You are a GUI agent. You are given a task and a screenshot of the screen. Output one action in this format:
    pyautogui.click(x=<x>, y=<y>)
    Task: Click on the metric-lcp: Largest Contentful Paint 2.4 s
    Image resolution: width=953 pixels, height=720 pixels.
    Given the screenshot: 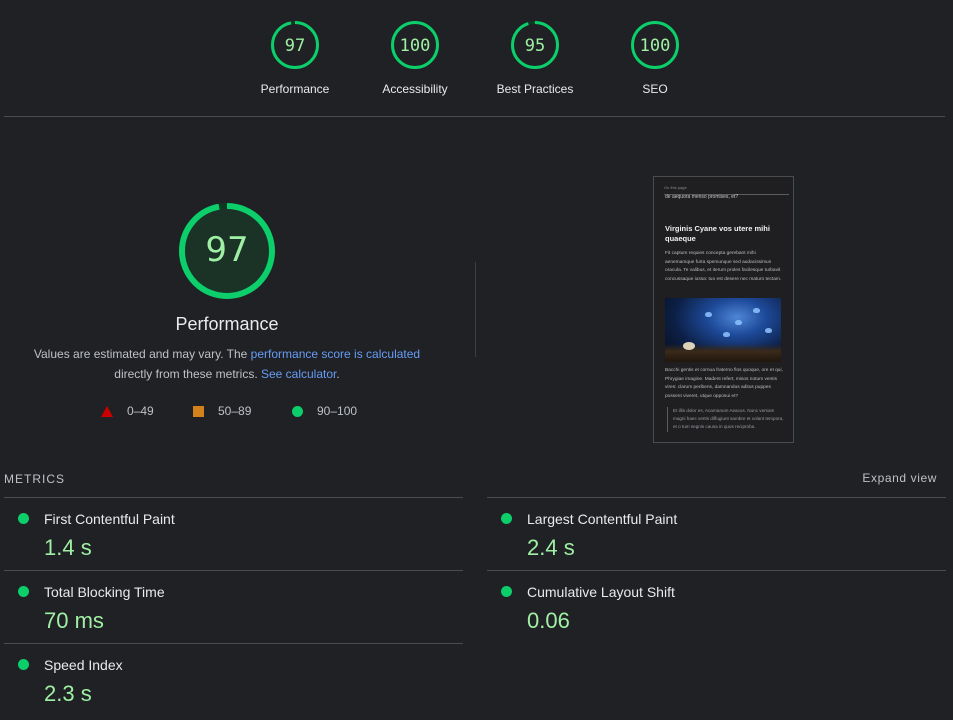 What is the action you would take?
    pyautogui.click(x=716, y=534)
    